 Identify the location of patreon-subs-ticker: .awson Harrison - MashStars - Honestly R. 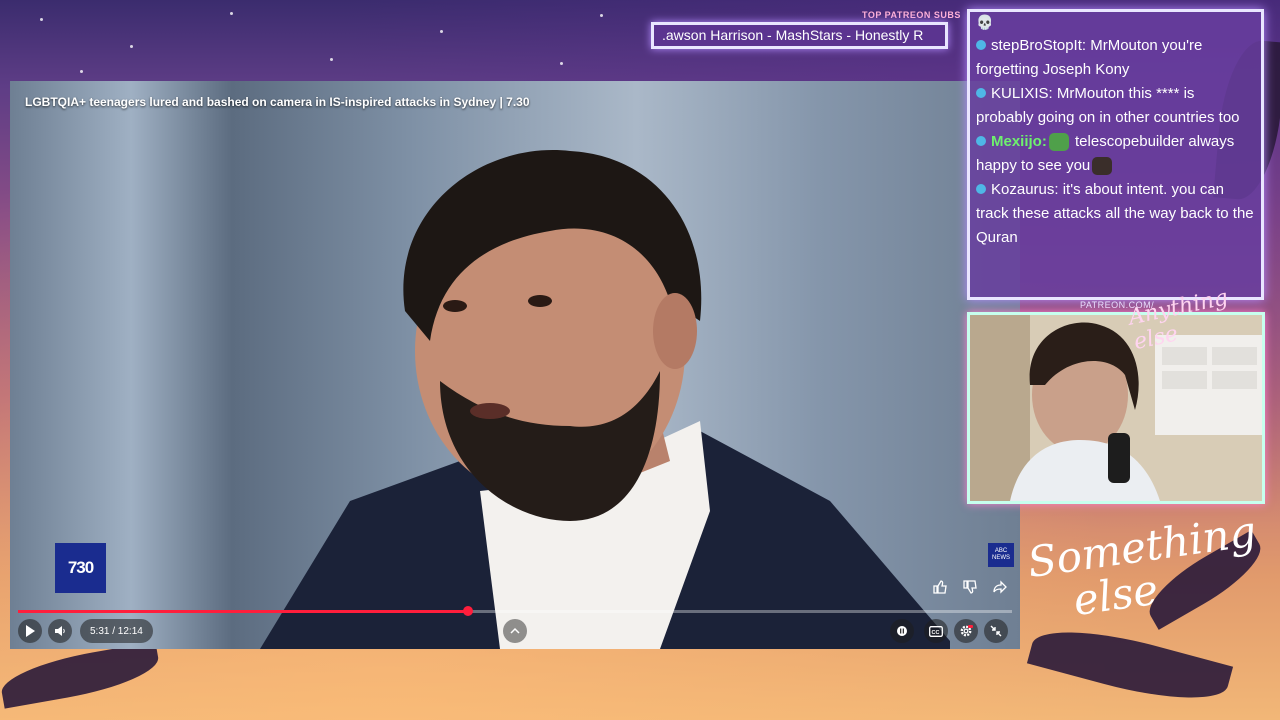
(799, 35).